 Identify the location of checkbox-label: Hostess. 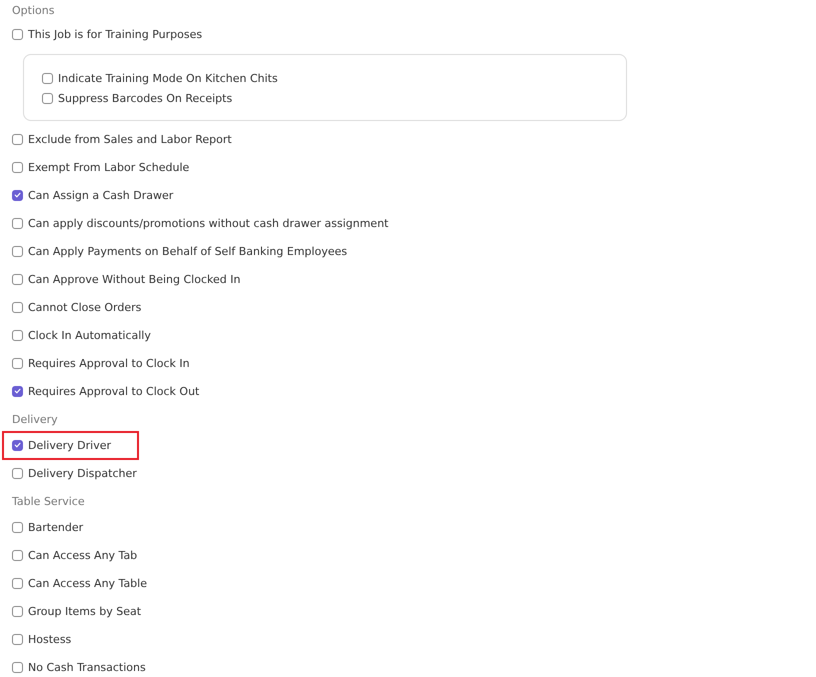
(50, 639).